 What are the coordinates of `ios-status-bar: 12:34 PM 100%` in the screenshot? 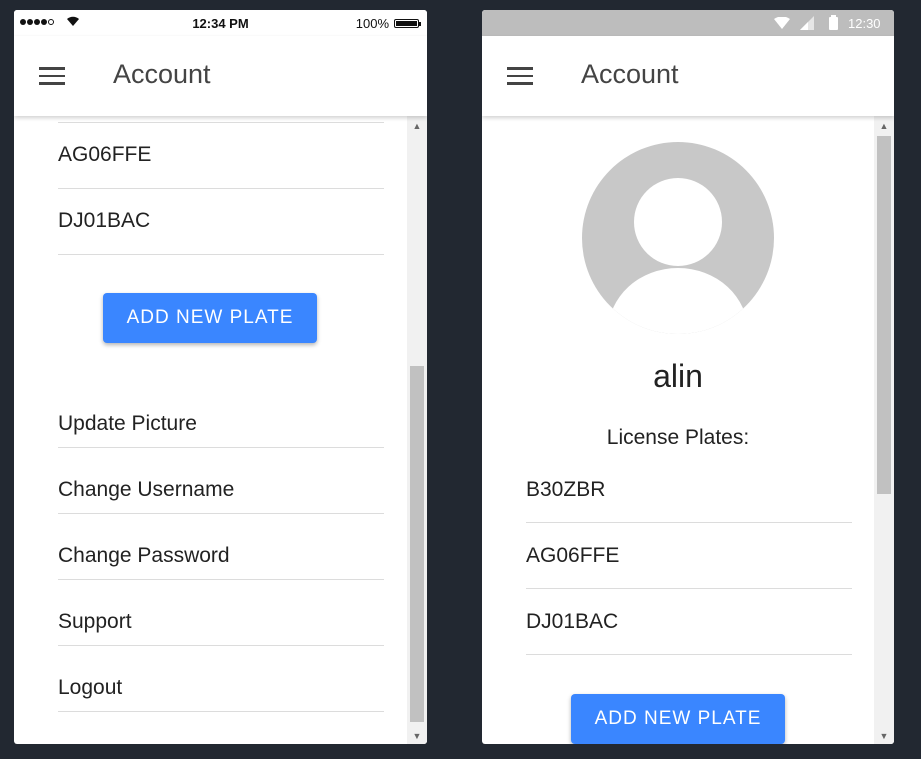 It's located at (220, 23).